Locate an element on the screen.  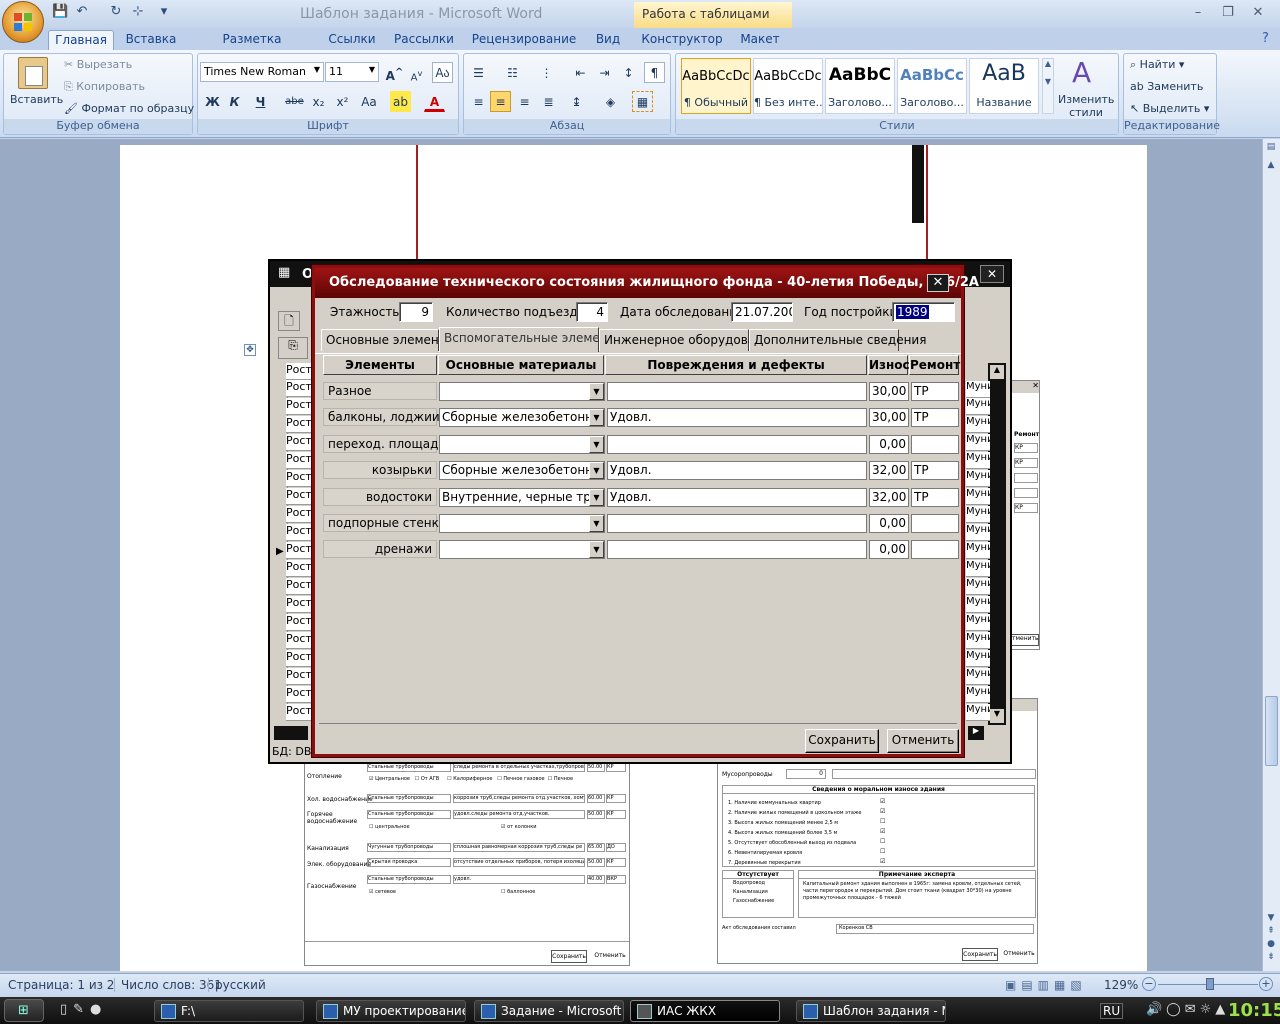
damage-field: Удовл. is located at coordinates (737, 417).